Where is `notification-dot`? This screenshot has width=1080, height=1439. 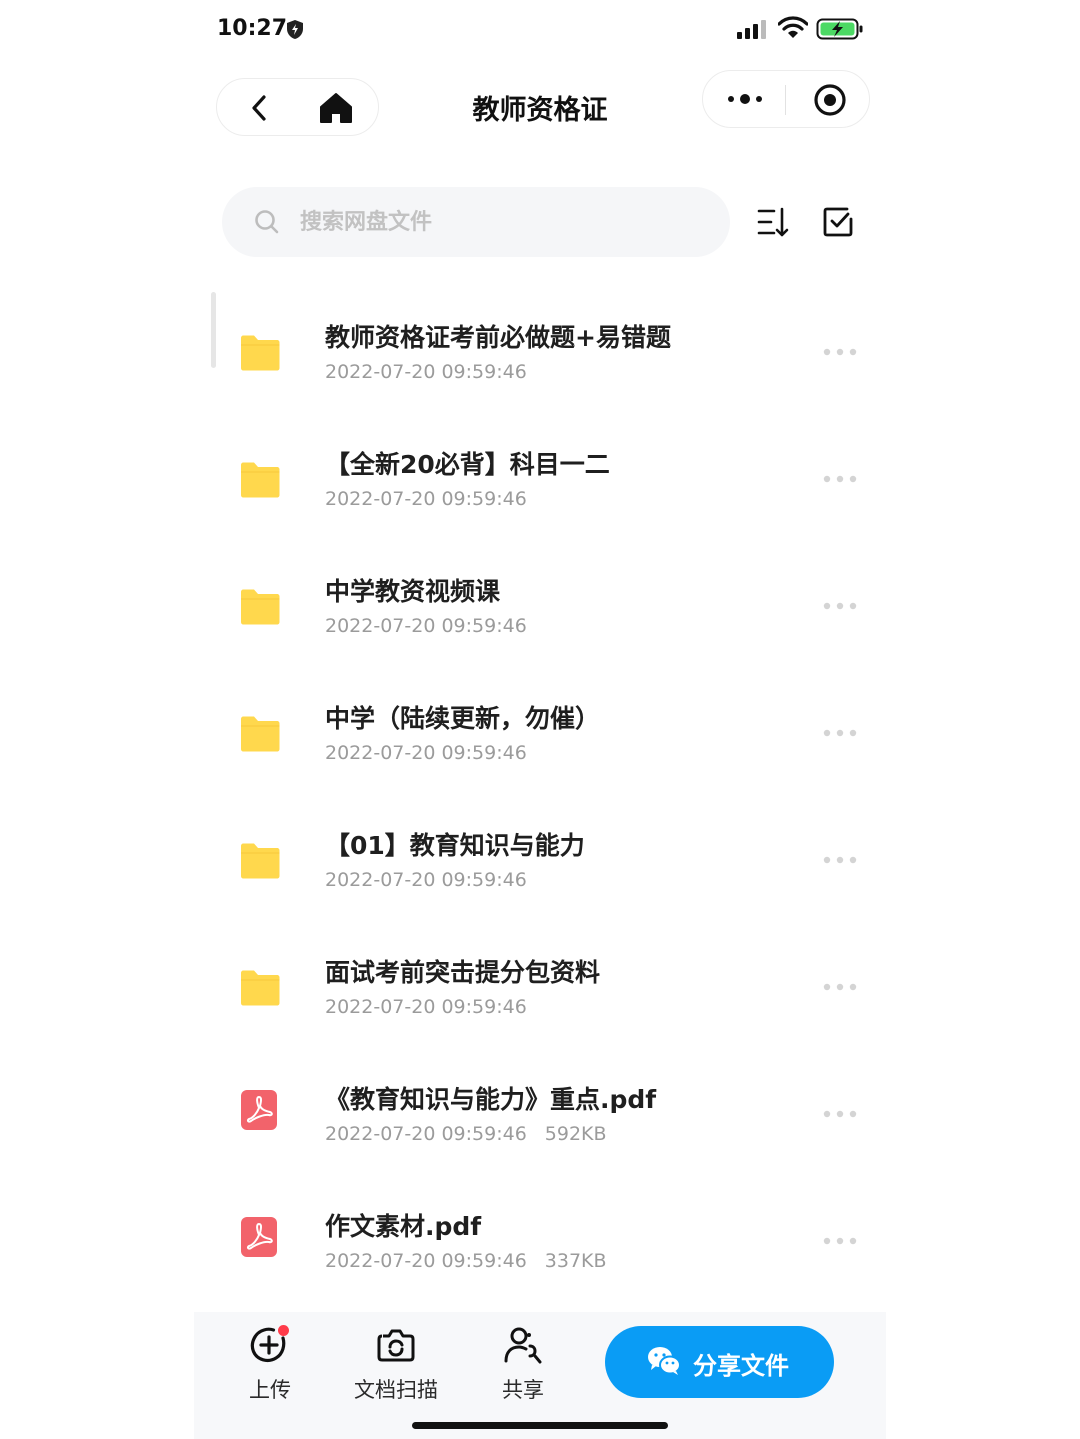 notification-dot is located at coordinates (283, 1330).